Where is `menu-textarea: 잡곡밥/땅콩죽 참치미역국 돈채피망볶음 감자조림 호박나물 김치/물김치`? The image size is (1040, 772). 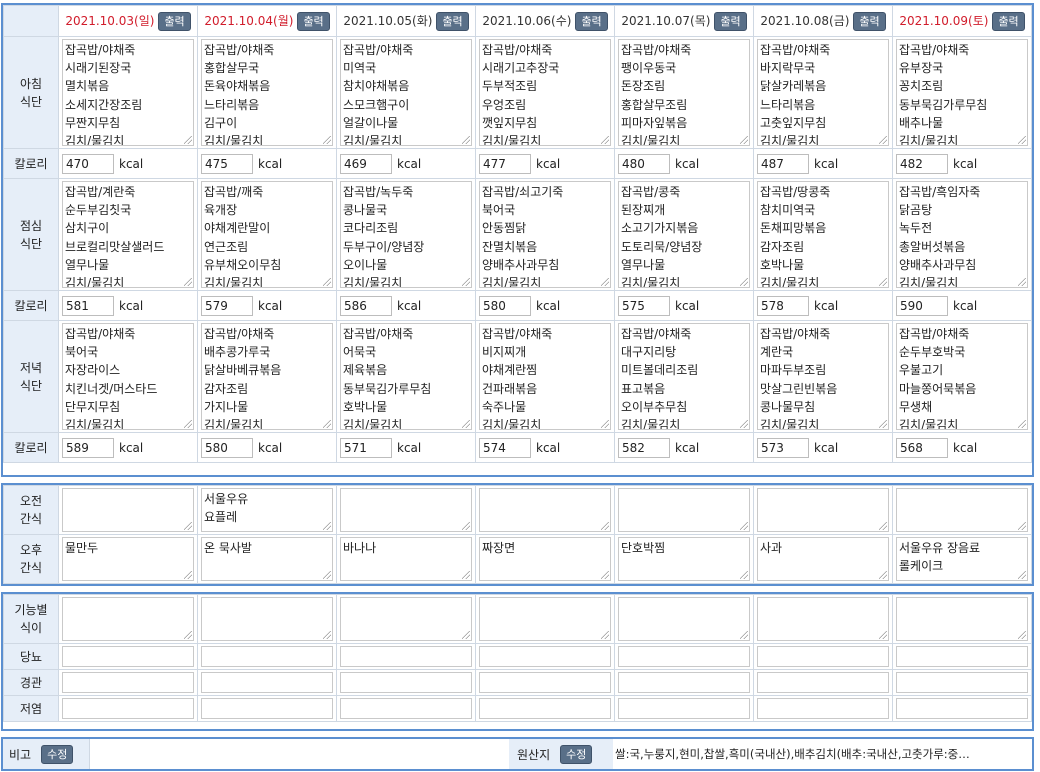
menu-textarea: 잡곡밥/땅콩죽 참치미역국 돈채피망볶음 감자조림 호박나물 김치/물김치 is located at coordinates (823, 234).